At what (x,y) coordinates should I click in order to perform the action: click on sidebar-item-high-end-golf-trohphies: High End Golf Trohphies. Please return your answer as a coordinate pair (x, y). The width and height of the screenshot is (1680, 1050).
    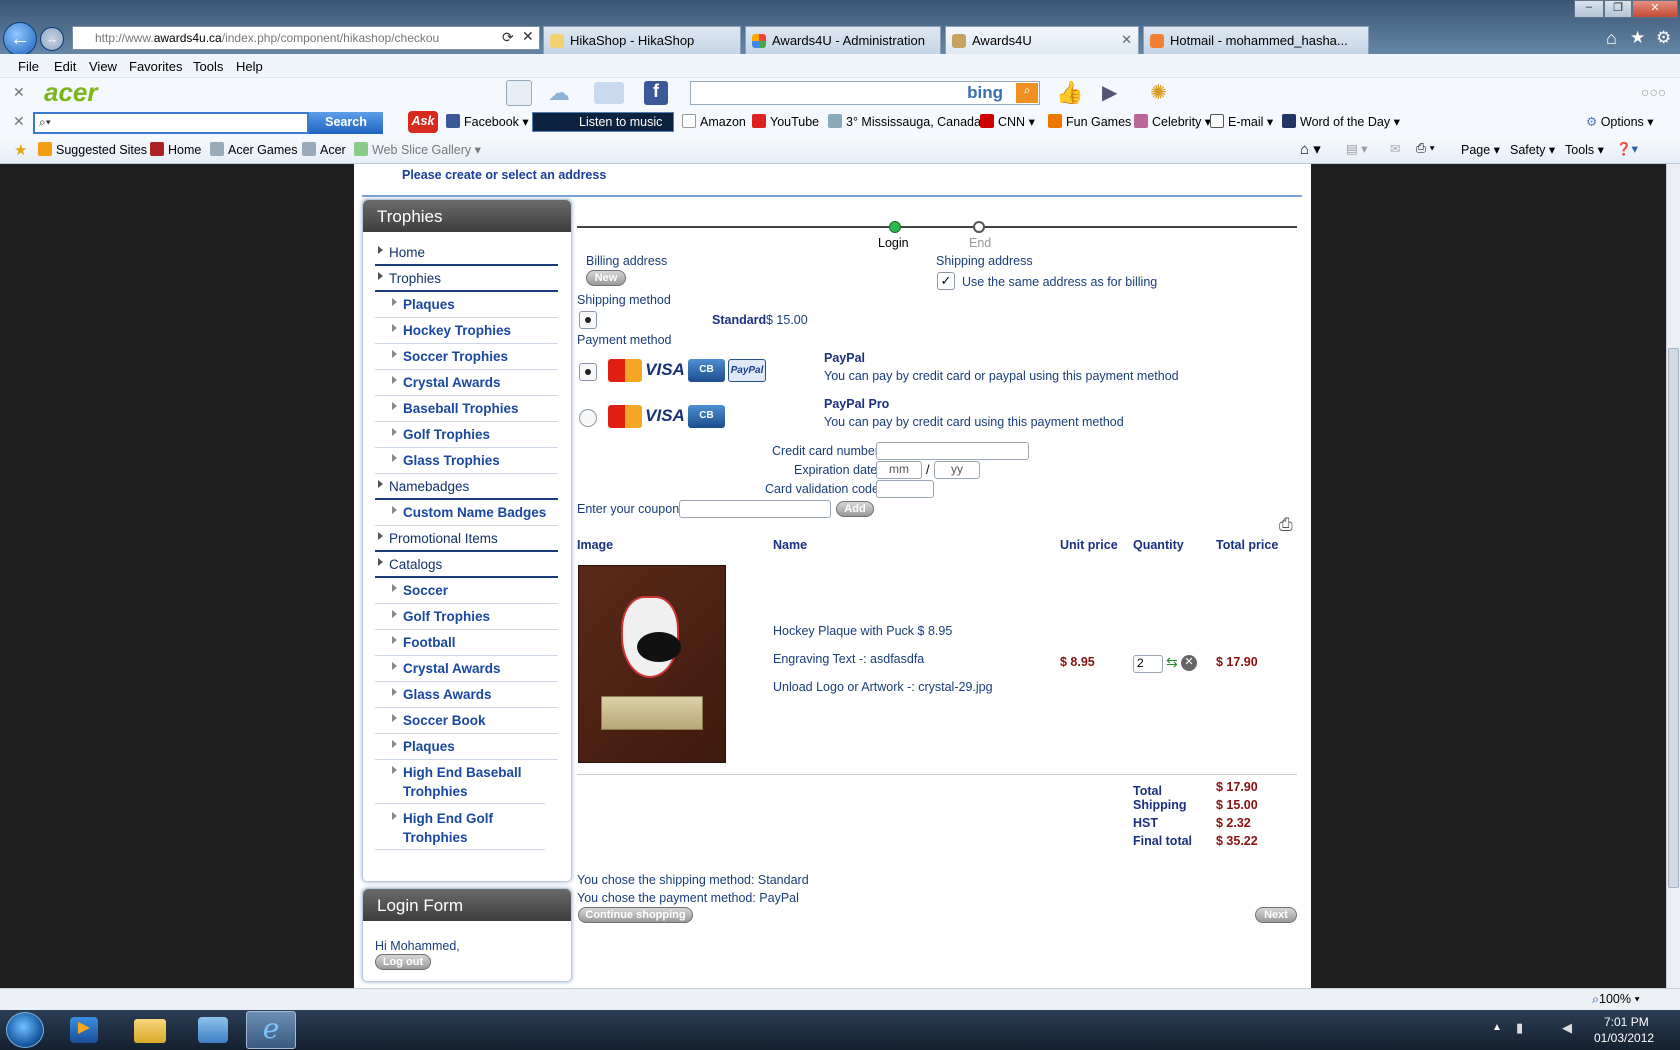
    Looking at the image, I should click on (460, 828).